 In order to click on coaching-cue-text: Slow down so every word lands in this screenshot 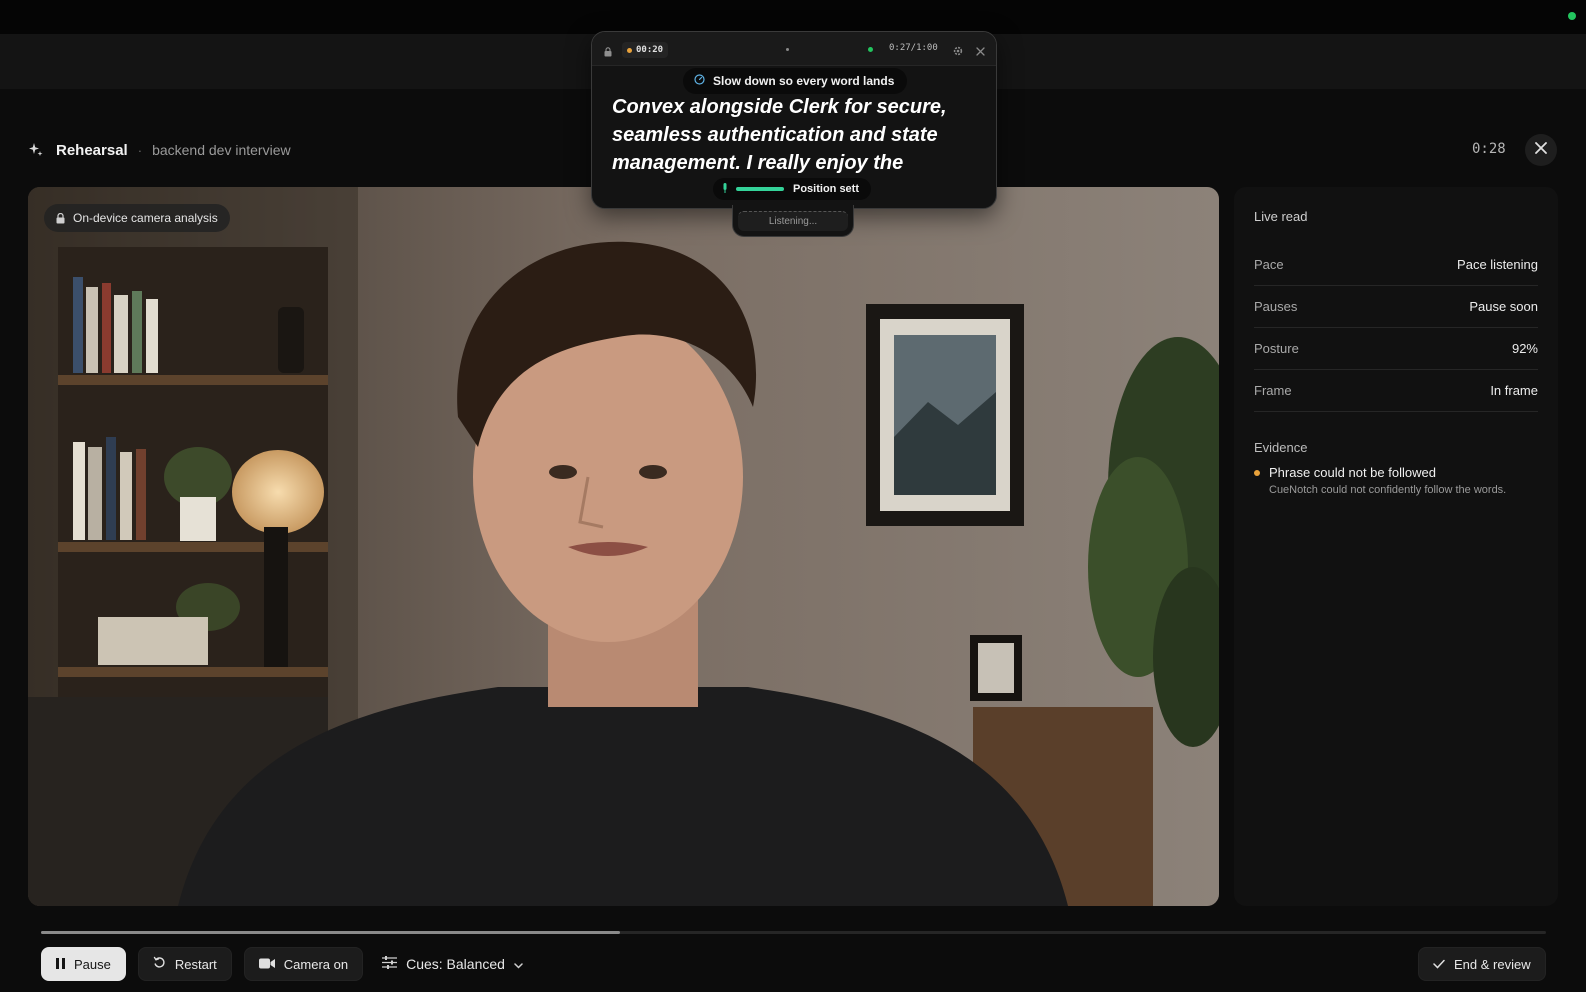, I will do `click(804, 81)`.